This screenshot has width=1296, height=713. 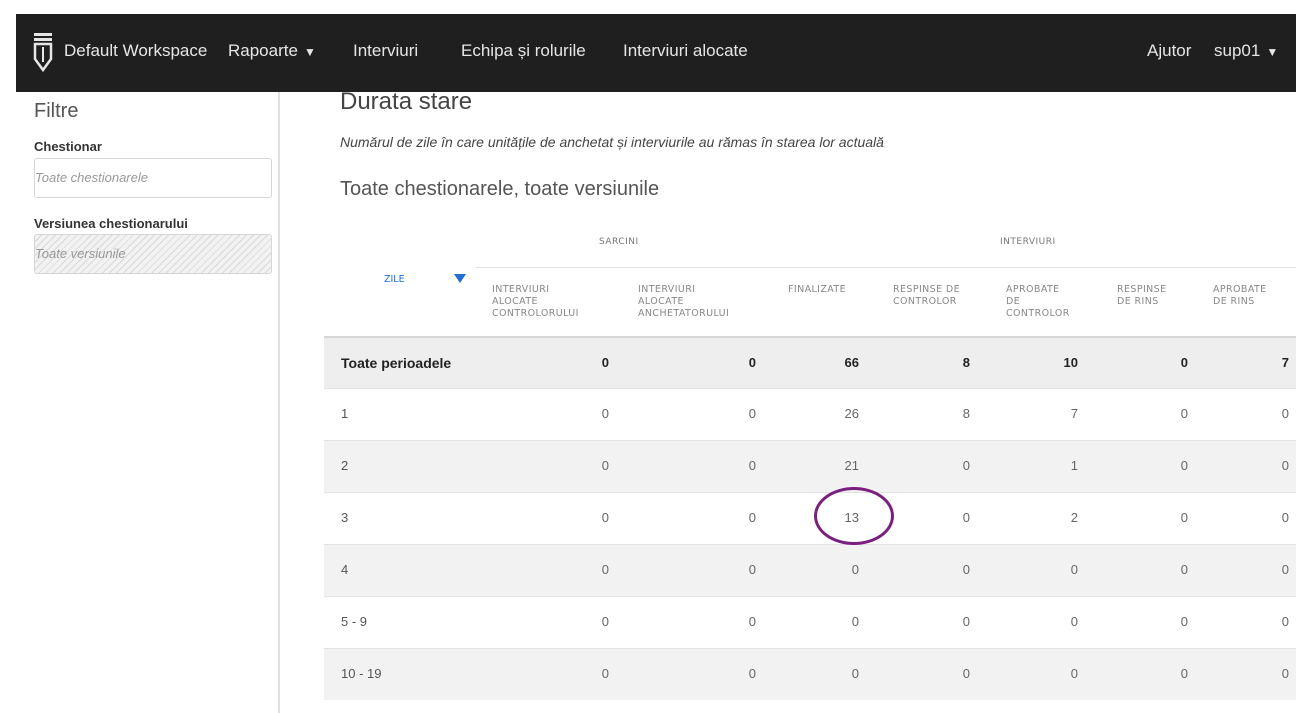 I want to click on col-header-rejected-hq: RESPINSE DE RINS, so click(x=1142, y=296).